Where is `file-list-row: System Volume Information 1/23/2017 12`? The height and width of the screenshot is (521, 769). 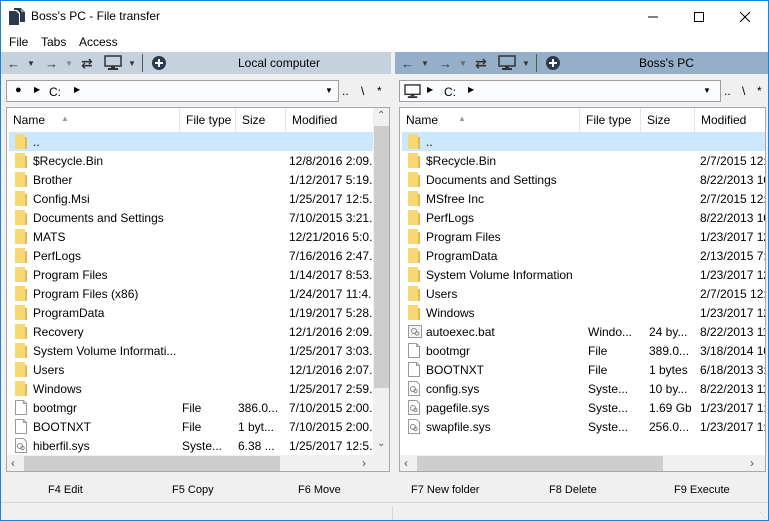
file-list-row: System Volume Information 1/23/2017 12 is located at coordinates (583, 274).